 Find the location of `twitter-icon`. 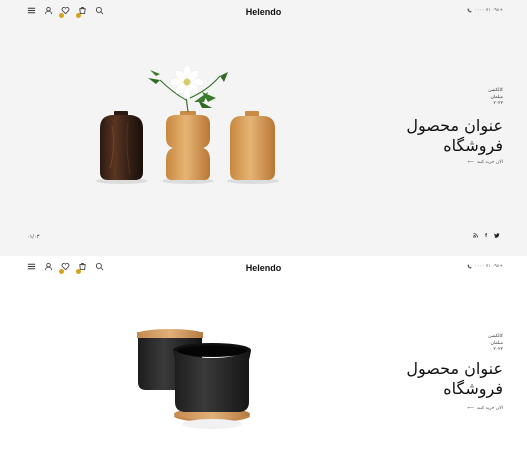

twitter-icon is located at coordinates (497, 236).